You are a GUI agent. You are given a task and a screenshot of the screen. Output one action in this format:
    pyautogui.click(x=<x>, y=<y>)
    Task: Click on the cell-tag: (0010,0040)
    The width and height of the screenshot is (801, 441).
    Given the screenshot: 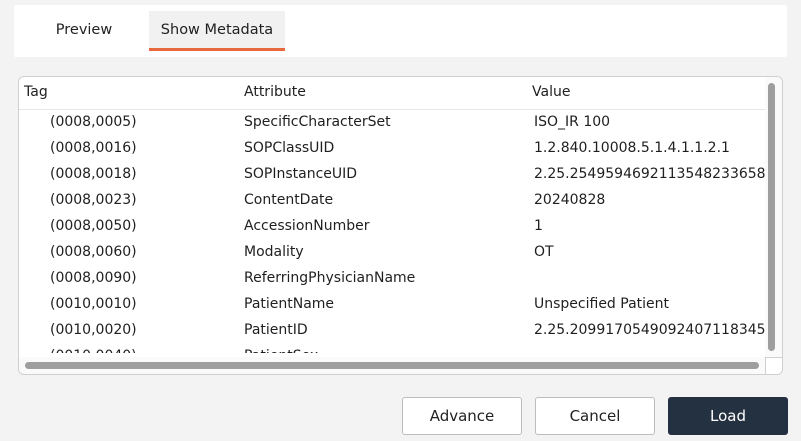 What is the action you would take?
    pyautogui.click(x=145, y=350)
    